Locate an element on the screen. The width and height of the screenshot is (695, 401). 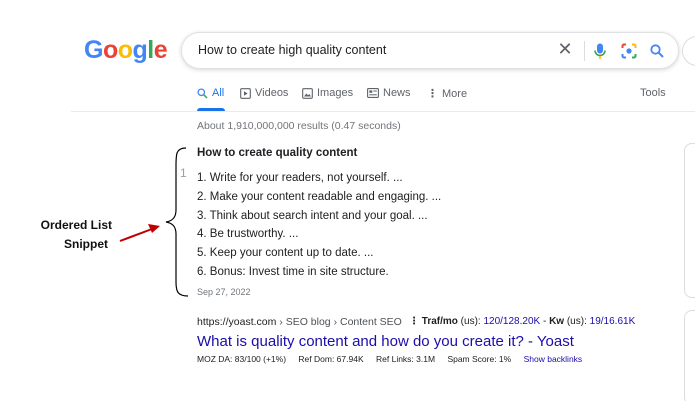
ref-dom: Ref Dom: 67.94K is located at coordinates (331, 359).